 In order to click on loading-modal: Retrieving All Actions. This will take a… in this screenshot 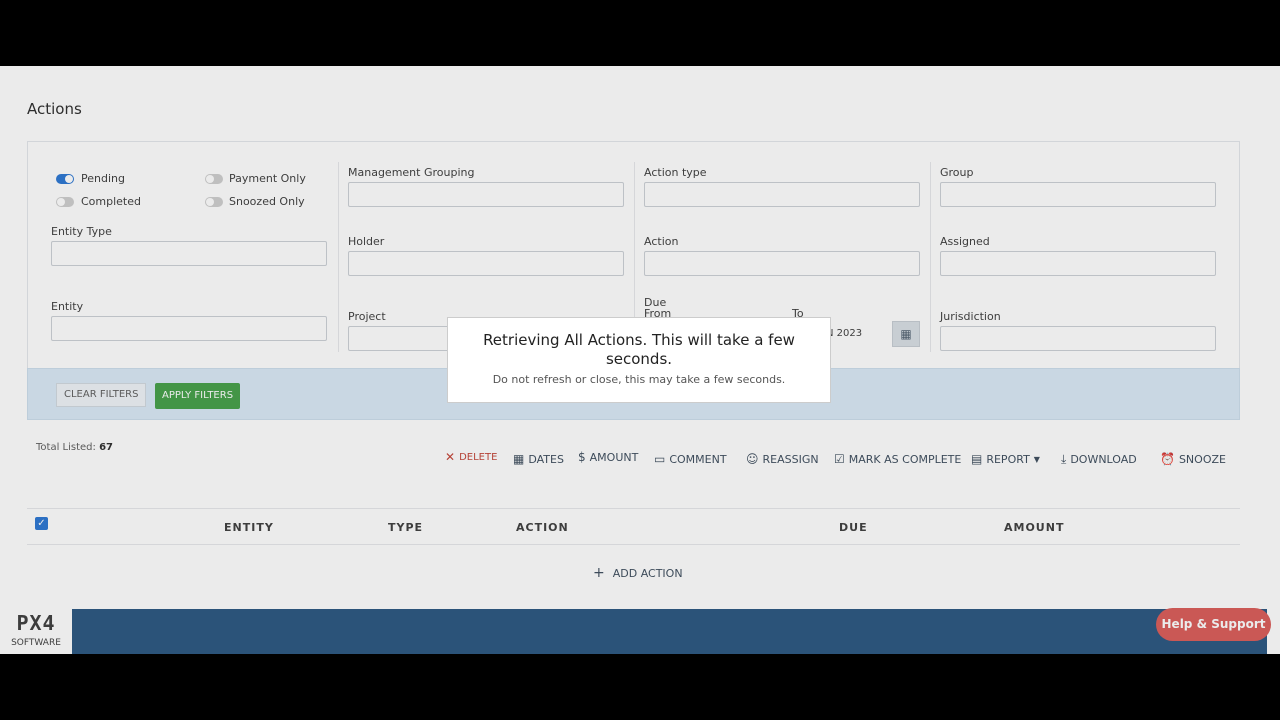, I will do `click(639, 360)`.